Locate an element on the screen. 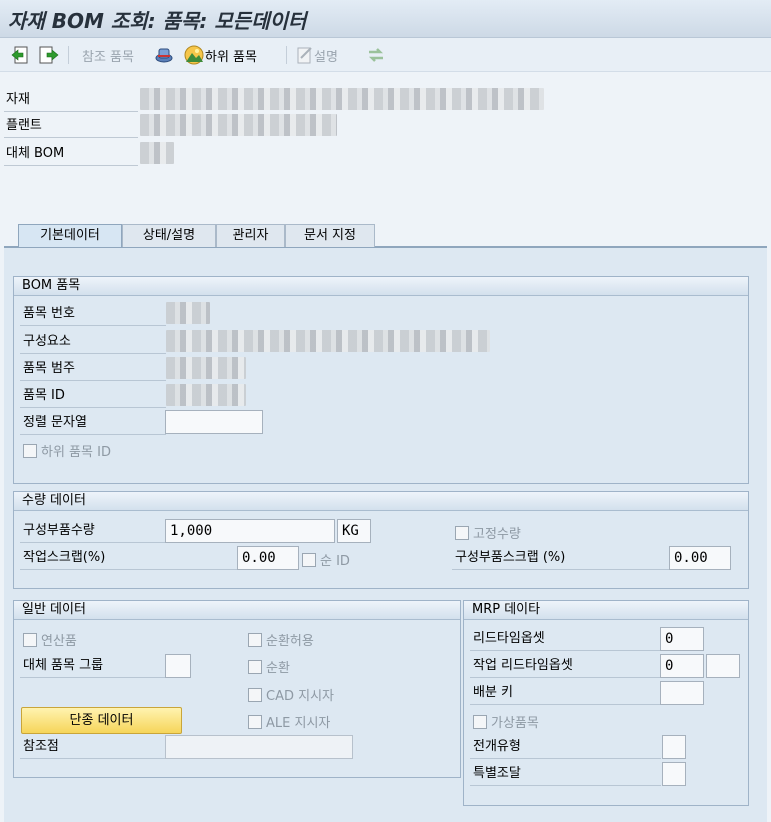 The height and width of the screenshot is (822, 771). description-label: 설명 is located at coordinates (326, 57).